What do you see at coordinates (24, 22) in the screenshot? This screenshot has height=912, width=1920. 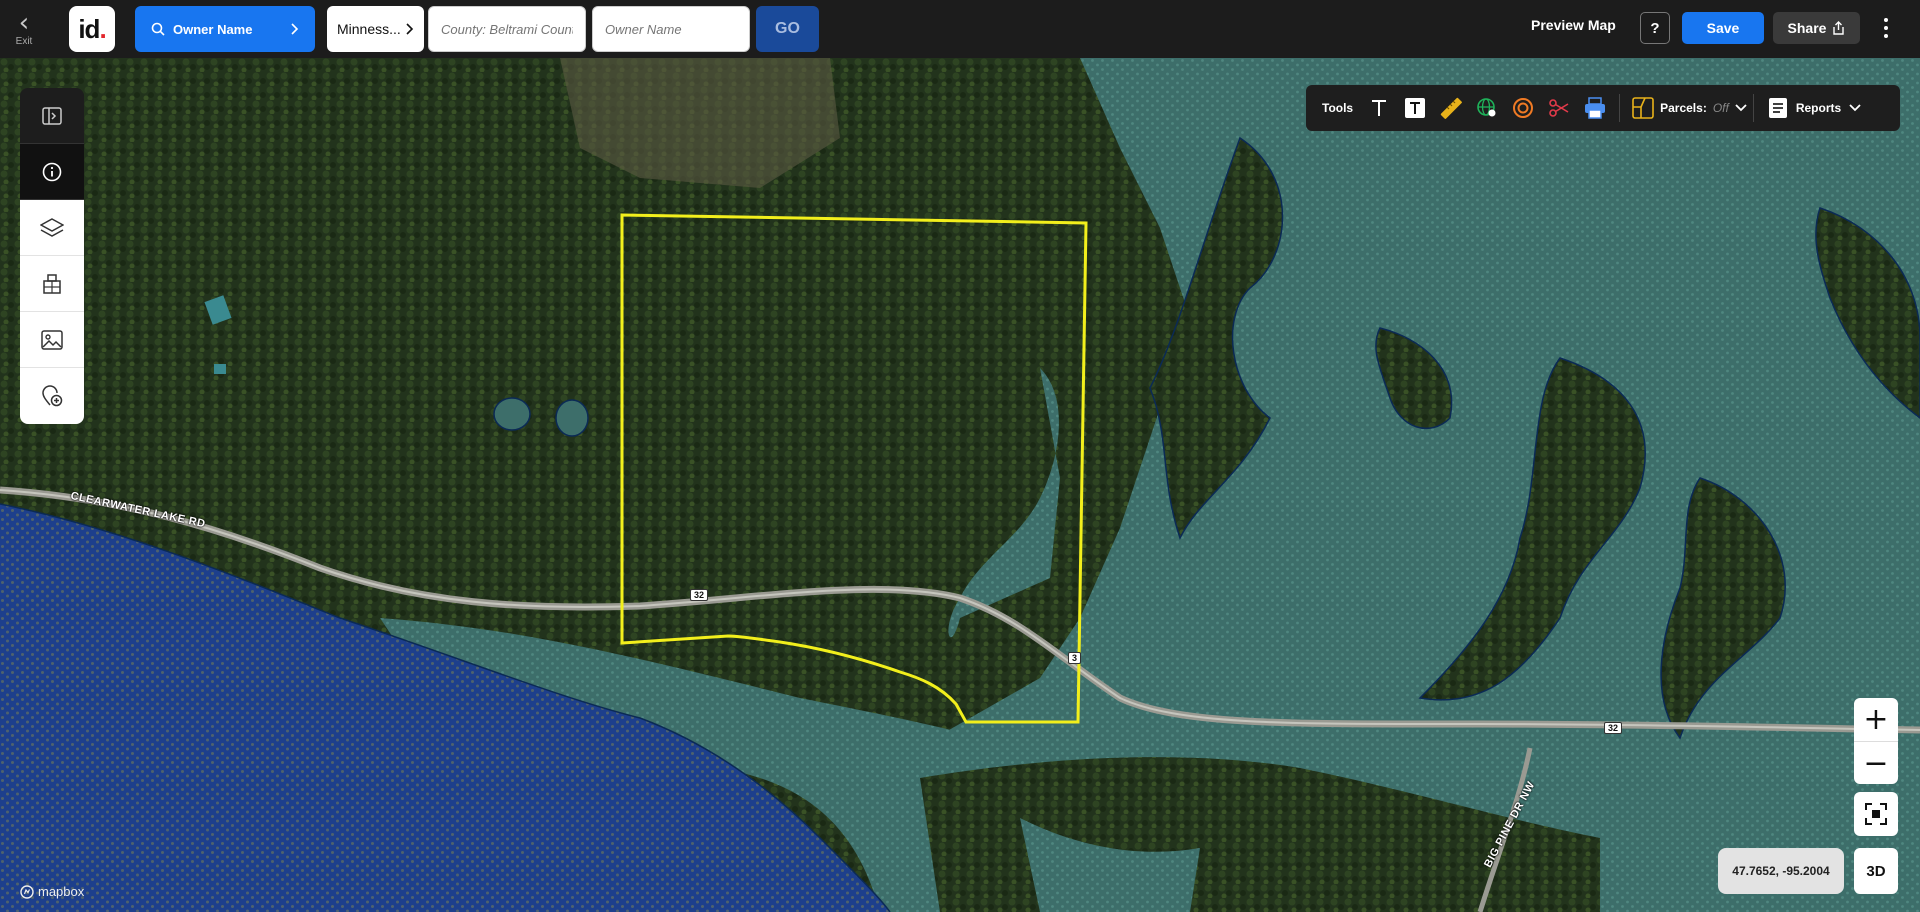 I see `chevron-left-icon: ‹` at bounding box center [24, 22].